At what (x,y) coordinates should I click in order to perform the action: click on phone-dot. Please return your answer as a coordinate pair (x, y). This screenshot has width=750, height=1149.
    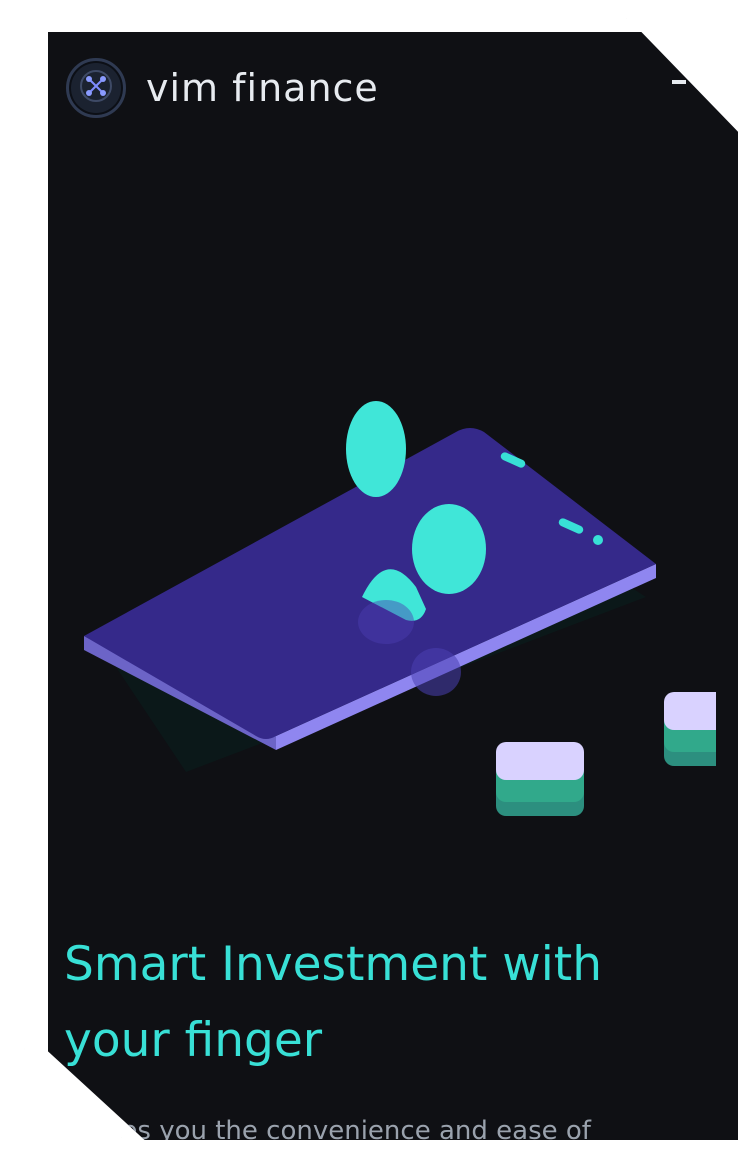
    Looking at the image, I should click on (598, 540).